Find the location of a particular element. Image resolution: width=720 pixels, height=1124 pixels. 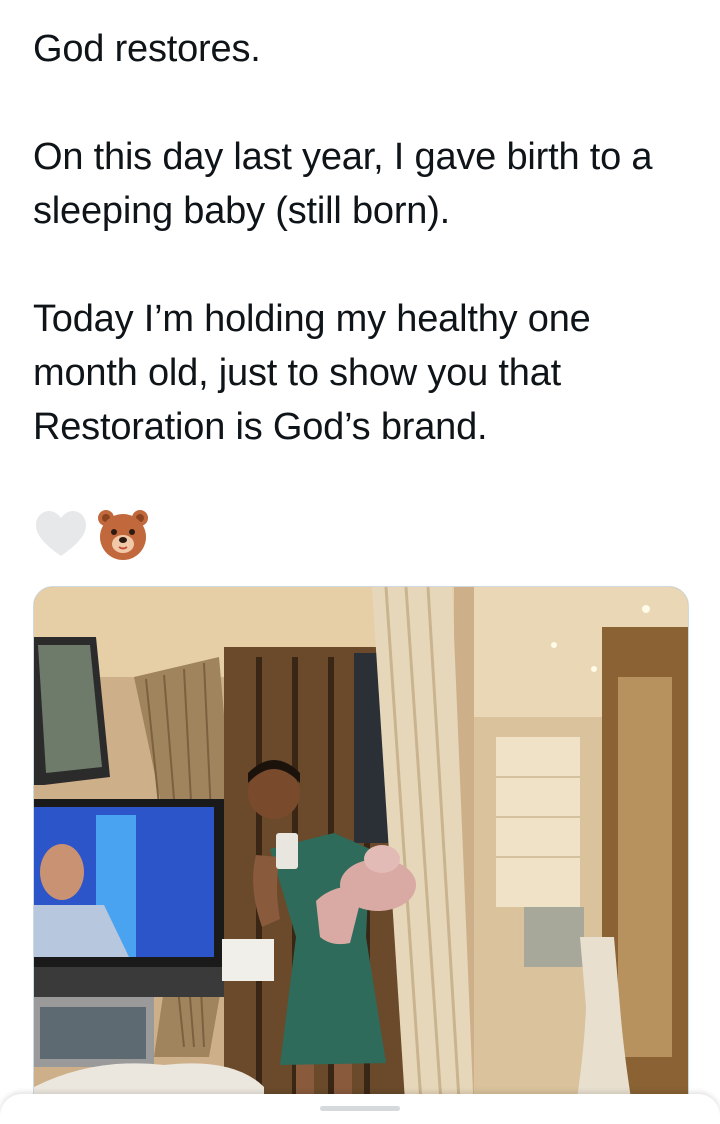

bottom-sheet is located at coordinates (360, 1109).